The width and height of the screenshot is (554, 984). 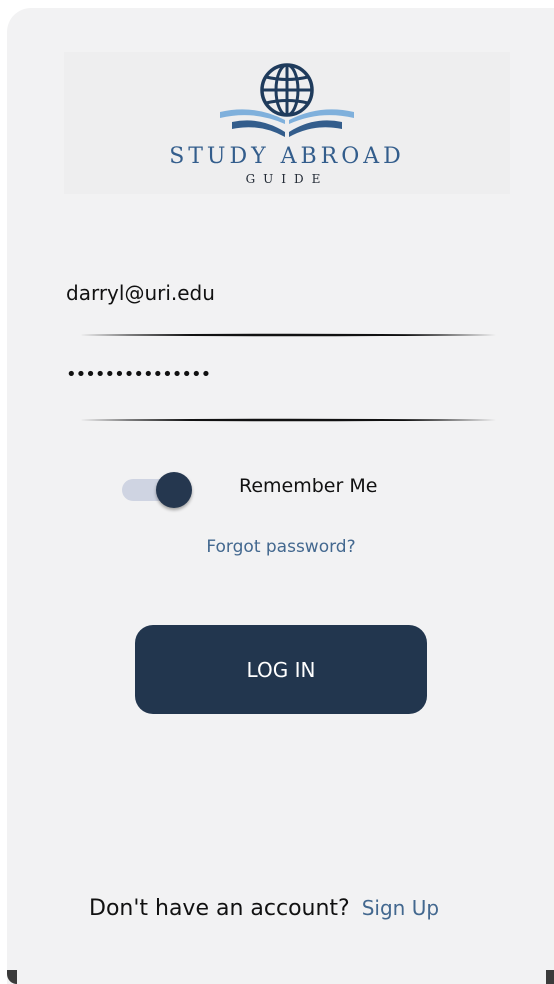 I want to click on signup-link: Sign Up, so click(x=400, y=908).